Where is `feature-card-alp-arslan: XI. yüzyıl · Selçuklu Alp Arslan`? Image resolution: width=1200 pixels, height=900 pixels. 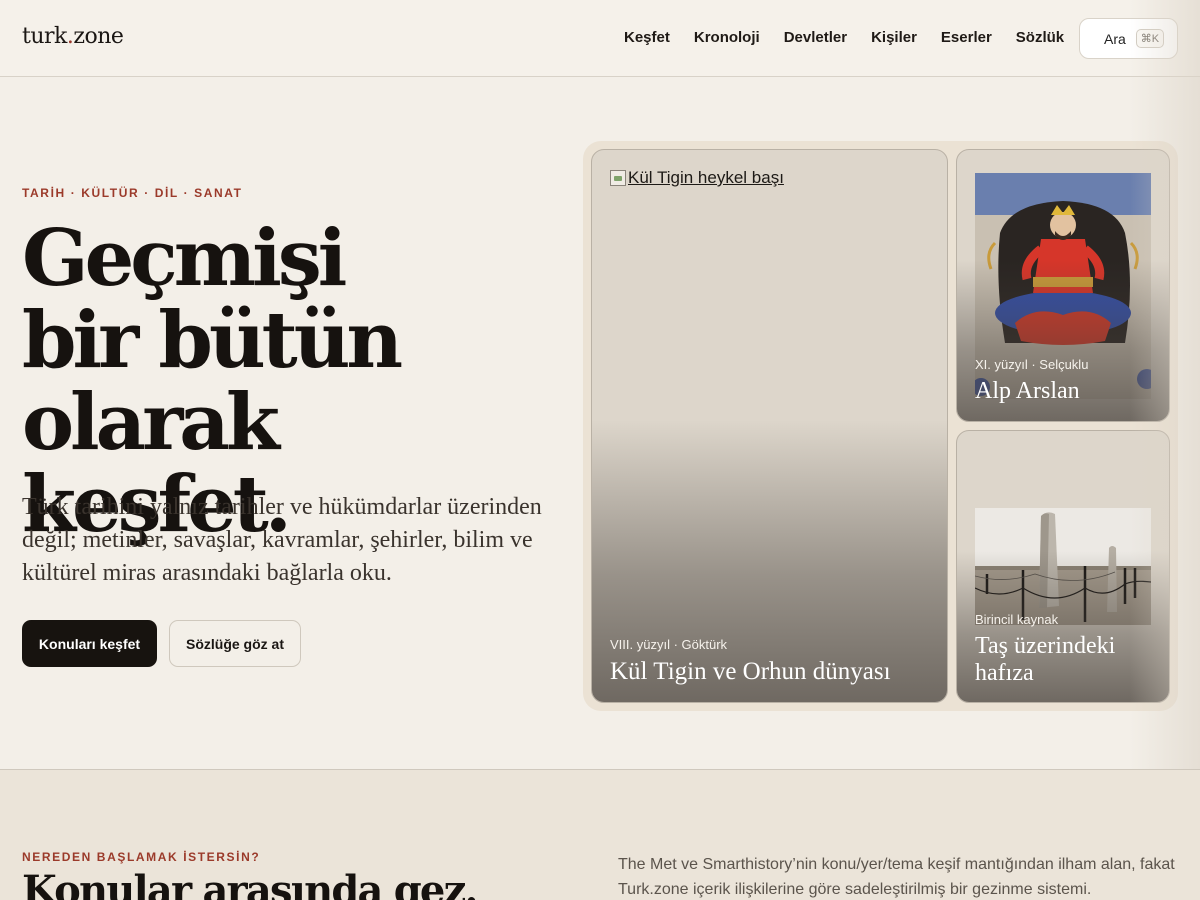
feature-card-alp-arslan: XI. yüzyıl · Selçuklu Alp Arslan is located at coordinates (1063, 285).